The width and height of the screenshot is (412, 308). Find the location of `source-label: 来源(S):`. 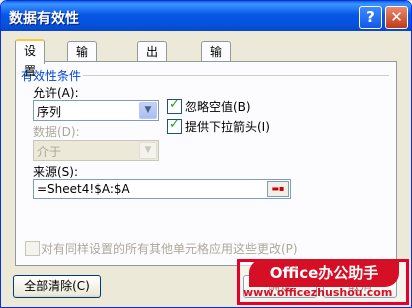

source-label: 来源(S): is located at coordinates (56, 172).